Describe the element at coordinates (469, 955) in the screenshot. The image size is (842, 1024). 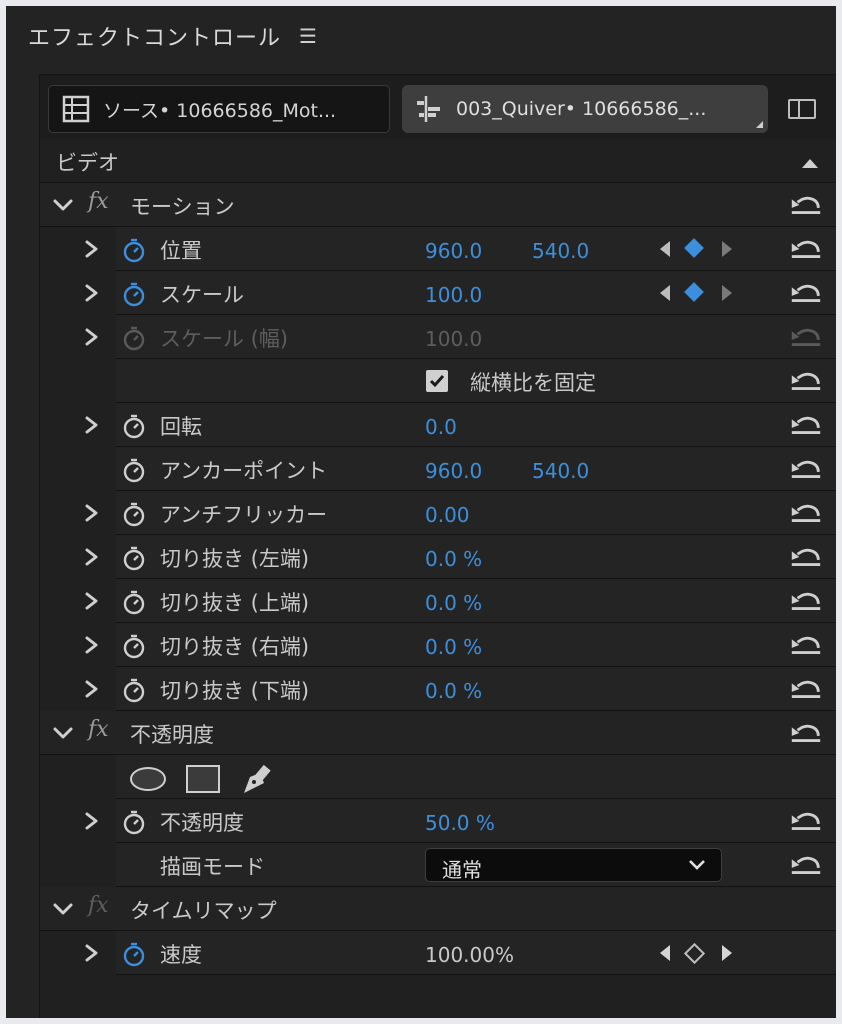
I see `speed-value: 100.00%` at that location.